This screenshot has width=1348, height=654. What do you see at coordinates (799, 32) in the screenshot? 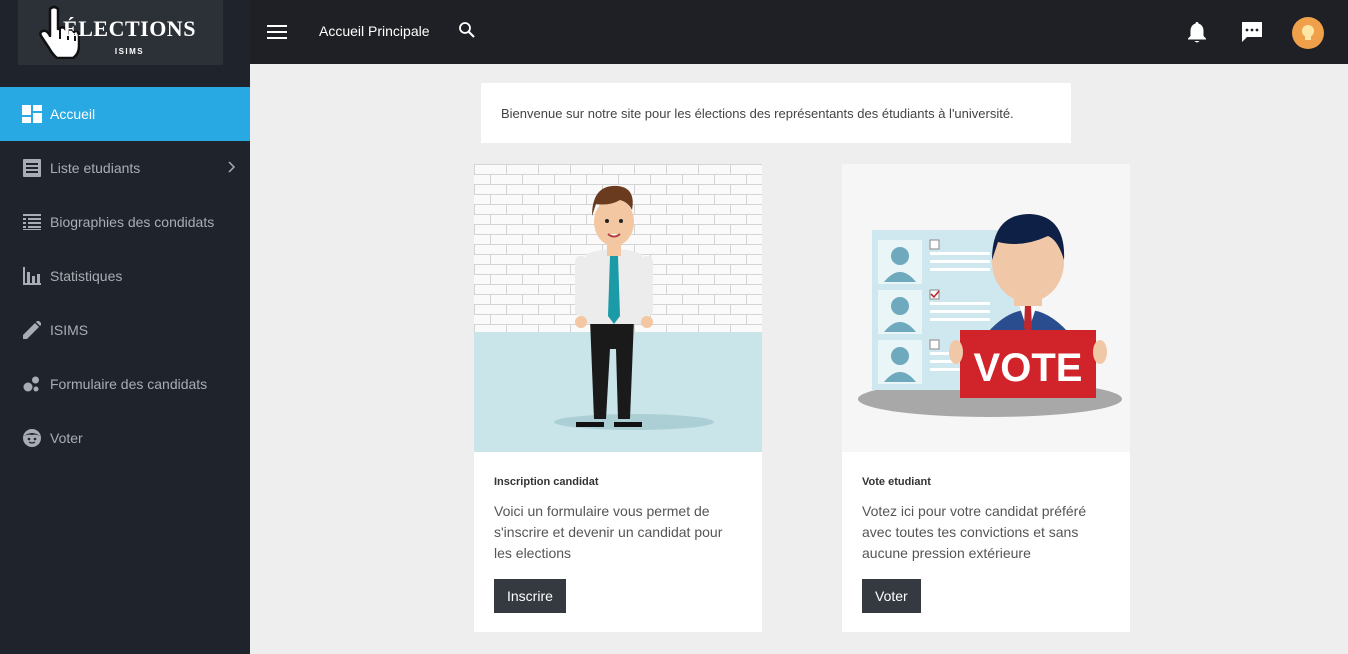
I see `topbar: Accueil Principale` at bounding box center [799, 32].